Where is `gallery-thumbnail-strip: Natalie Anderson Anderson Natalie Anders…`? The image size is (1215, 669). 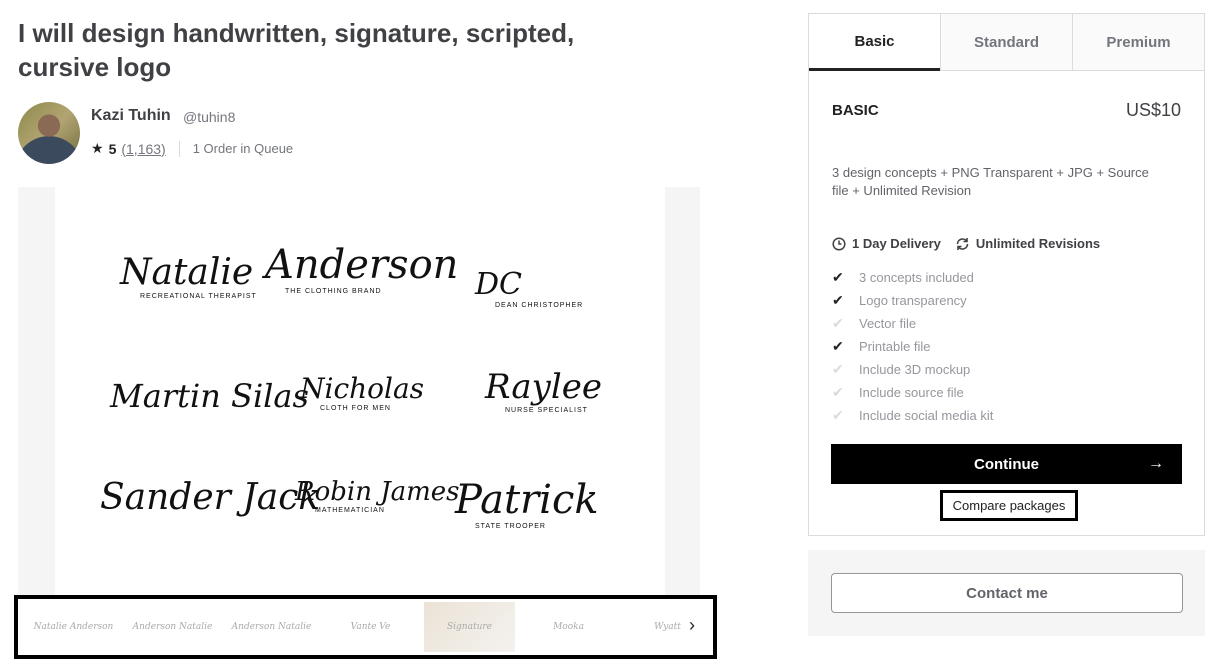 gallery-thumbnail-strip: Natalie Anderson Anderson Natalie Anders… is located at coordinates (365, 627).